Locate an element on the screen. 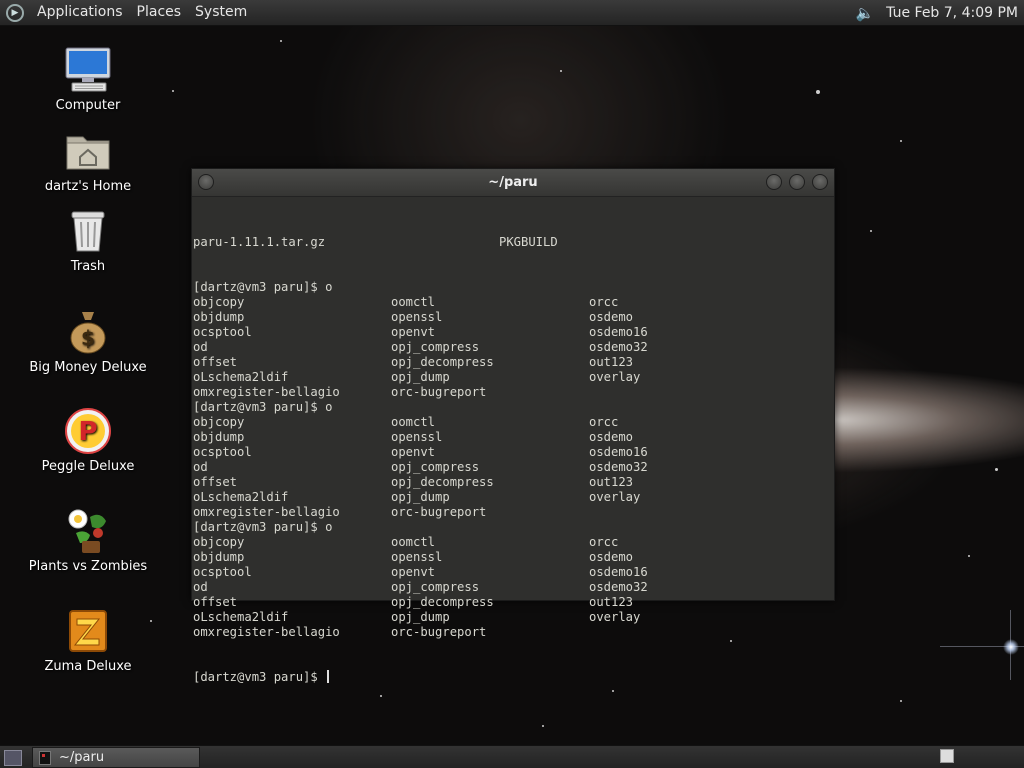 The width and height of the screenshot is (1024, 768). terminal-cell: objdump is located at coordinates (219, 557).